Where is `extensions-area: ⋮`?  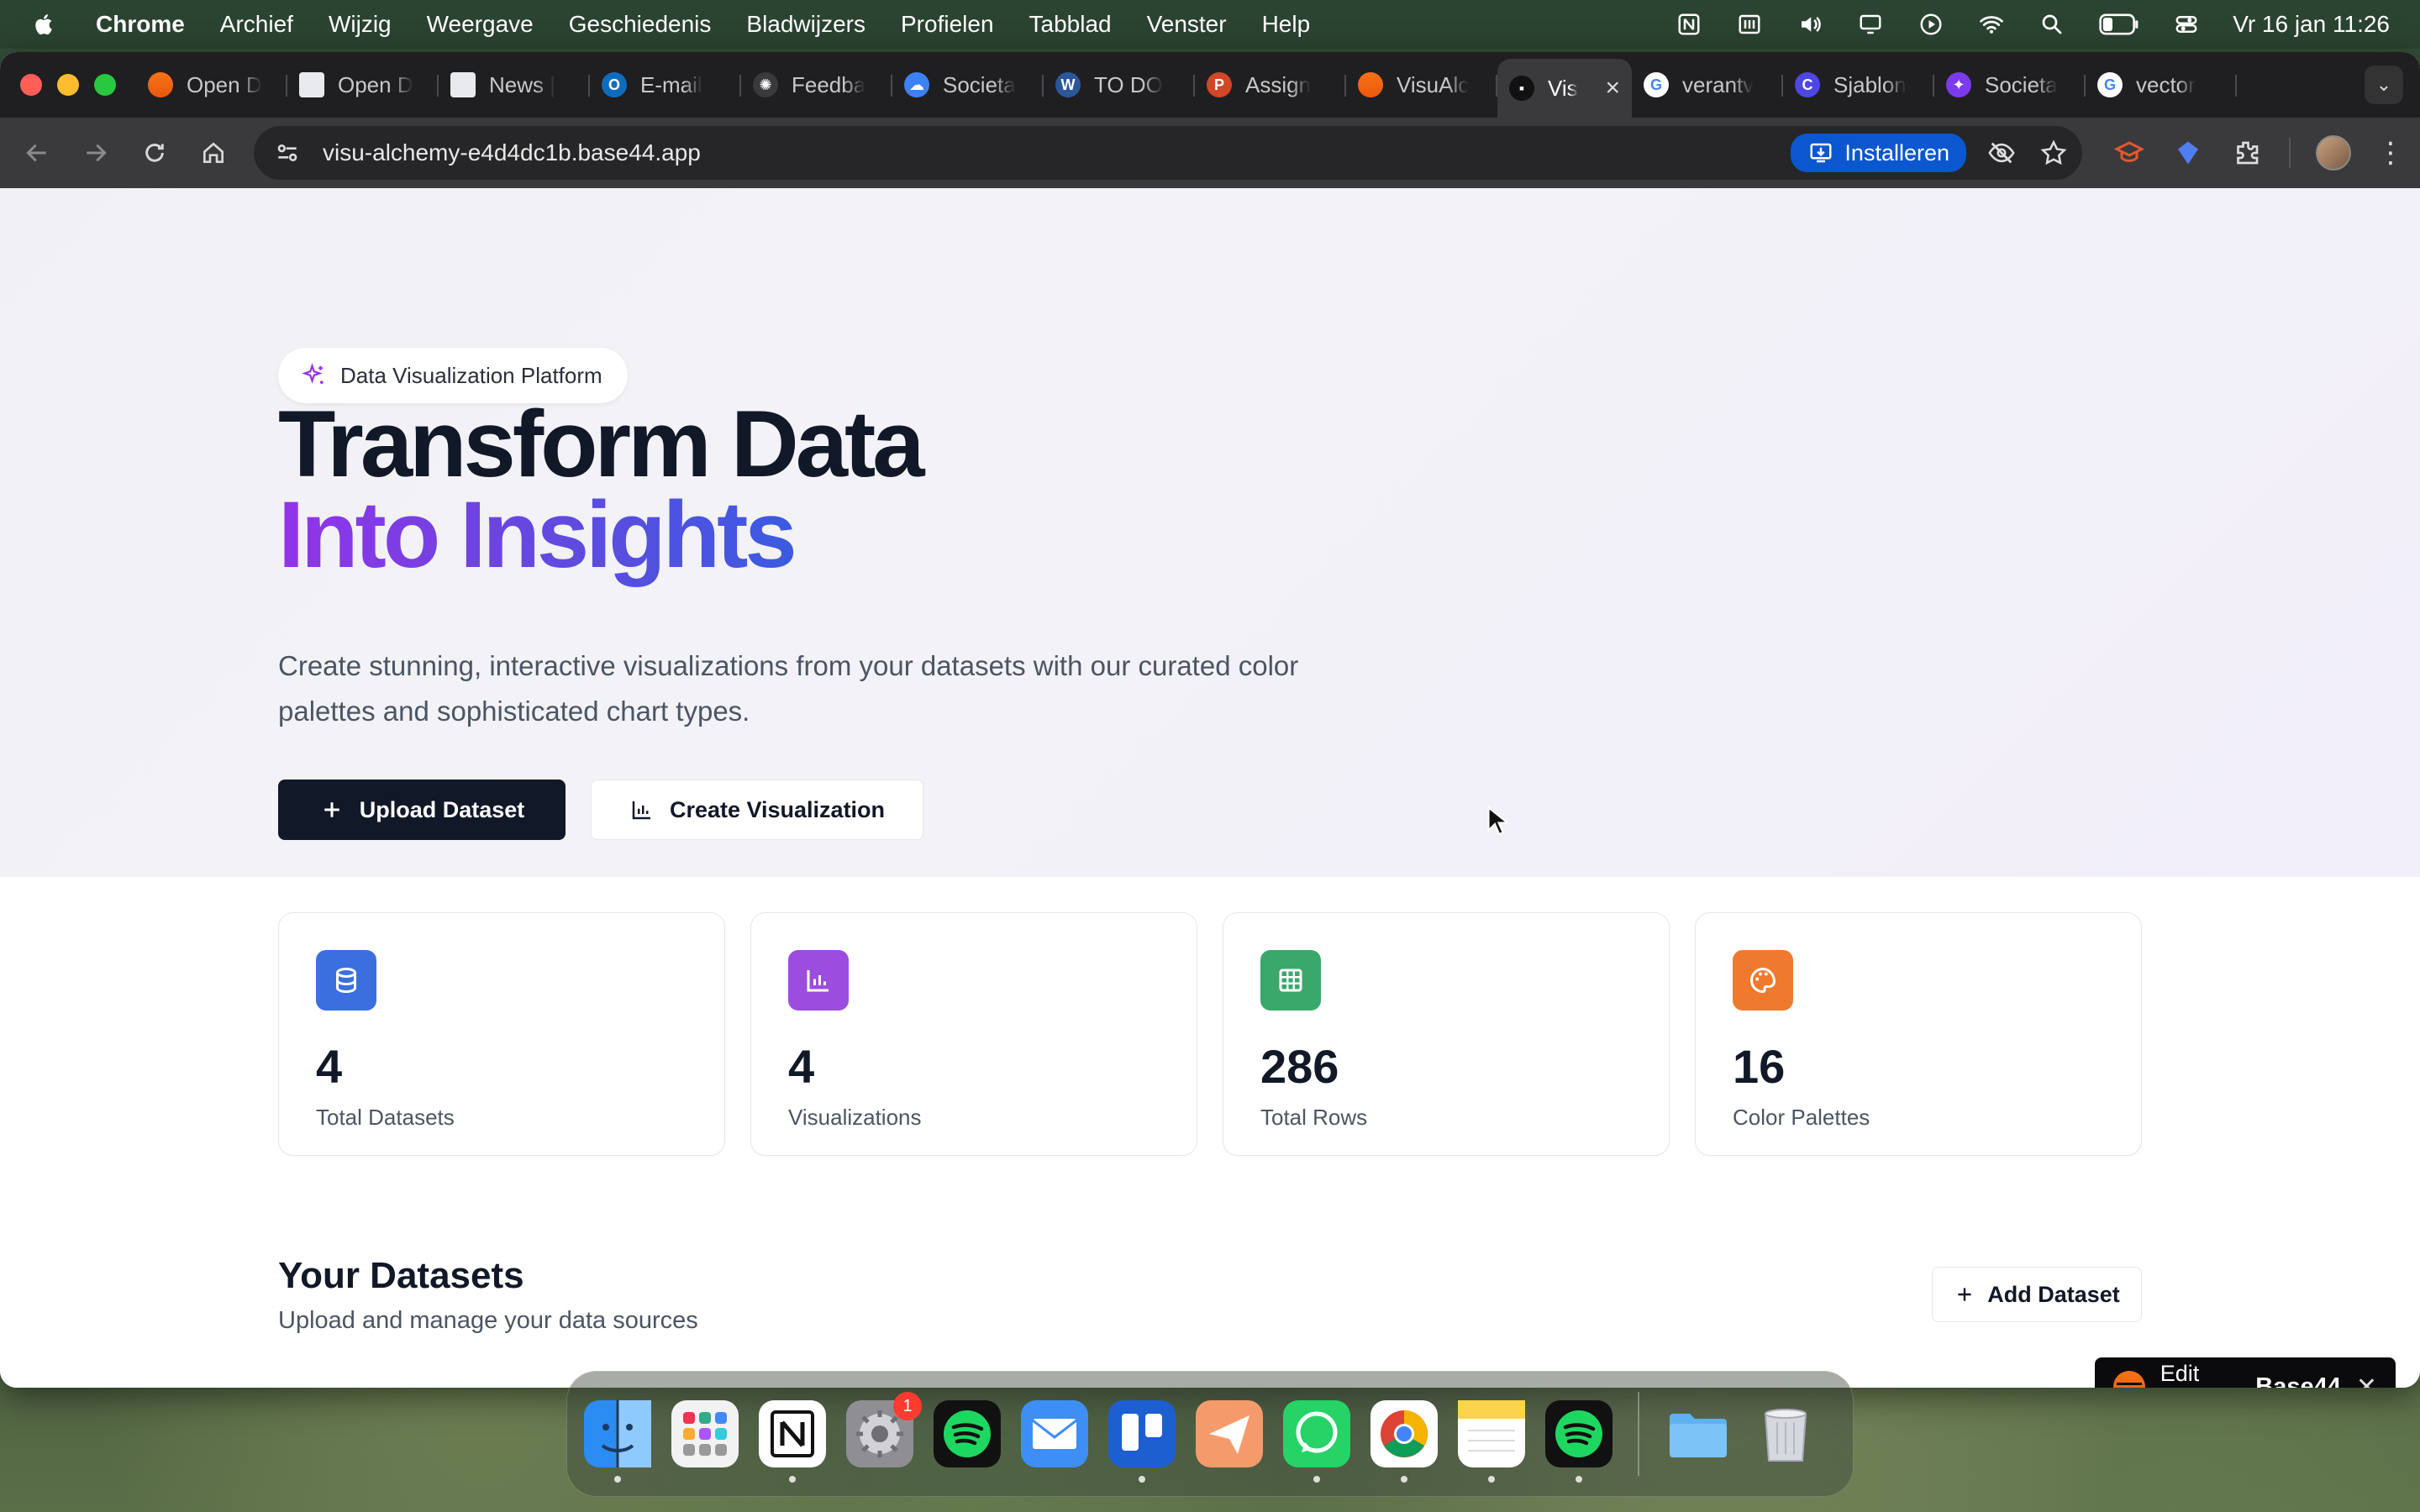
extensions-area: ⋮ is located at coordinates (2258, 153).